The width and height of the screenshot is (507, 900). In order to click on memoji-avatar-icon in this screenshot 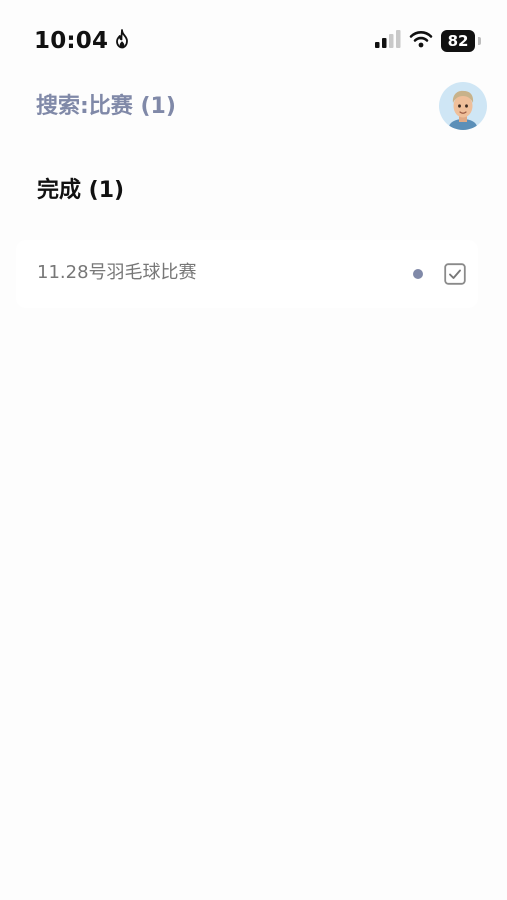, I will do `click(463, 106)`.